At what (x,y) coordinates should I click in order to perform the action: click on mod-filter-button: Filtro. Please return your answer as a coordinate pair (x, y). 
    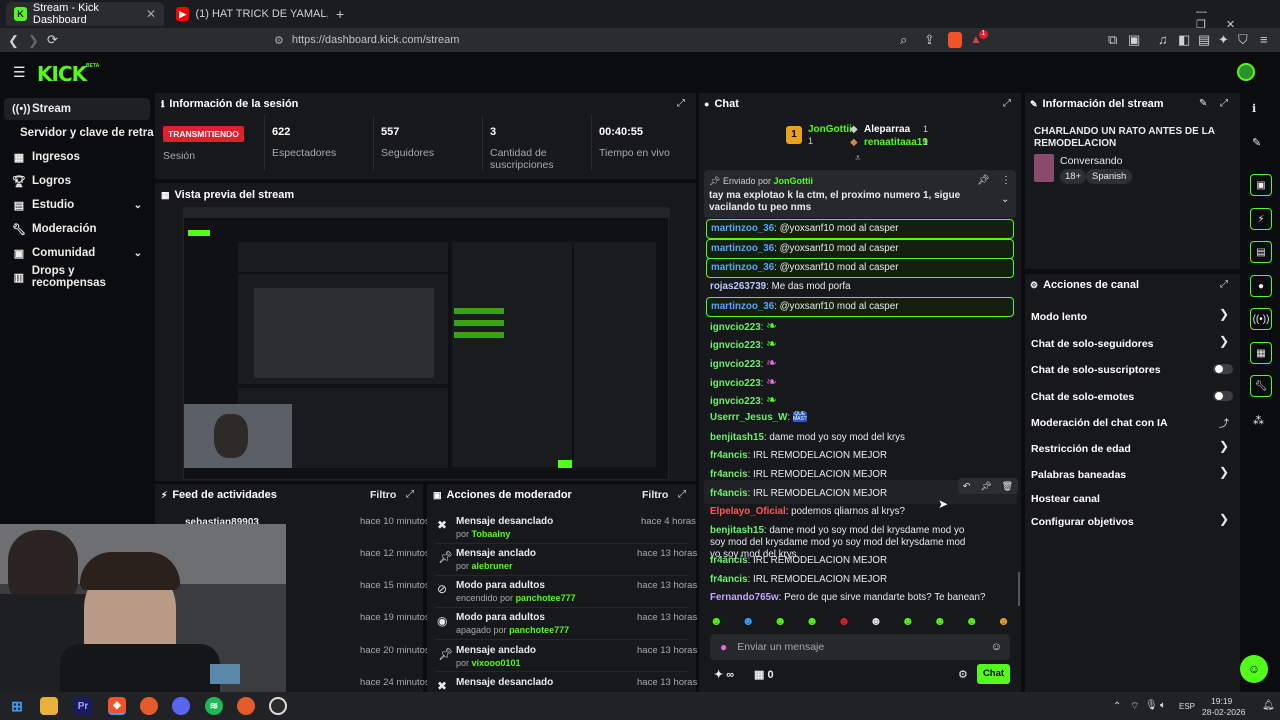
    Looking at the image, I should click on (655, 495).